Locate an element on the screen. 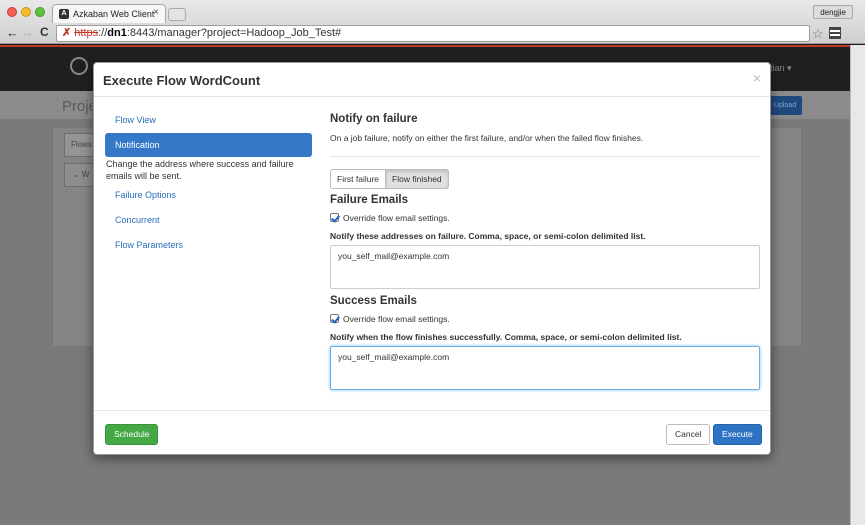 The image size is (865, 525). failure-override-row: Override flow email settings. is located at coordinates (390, 218).